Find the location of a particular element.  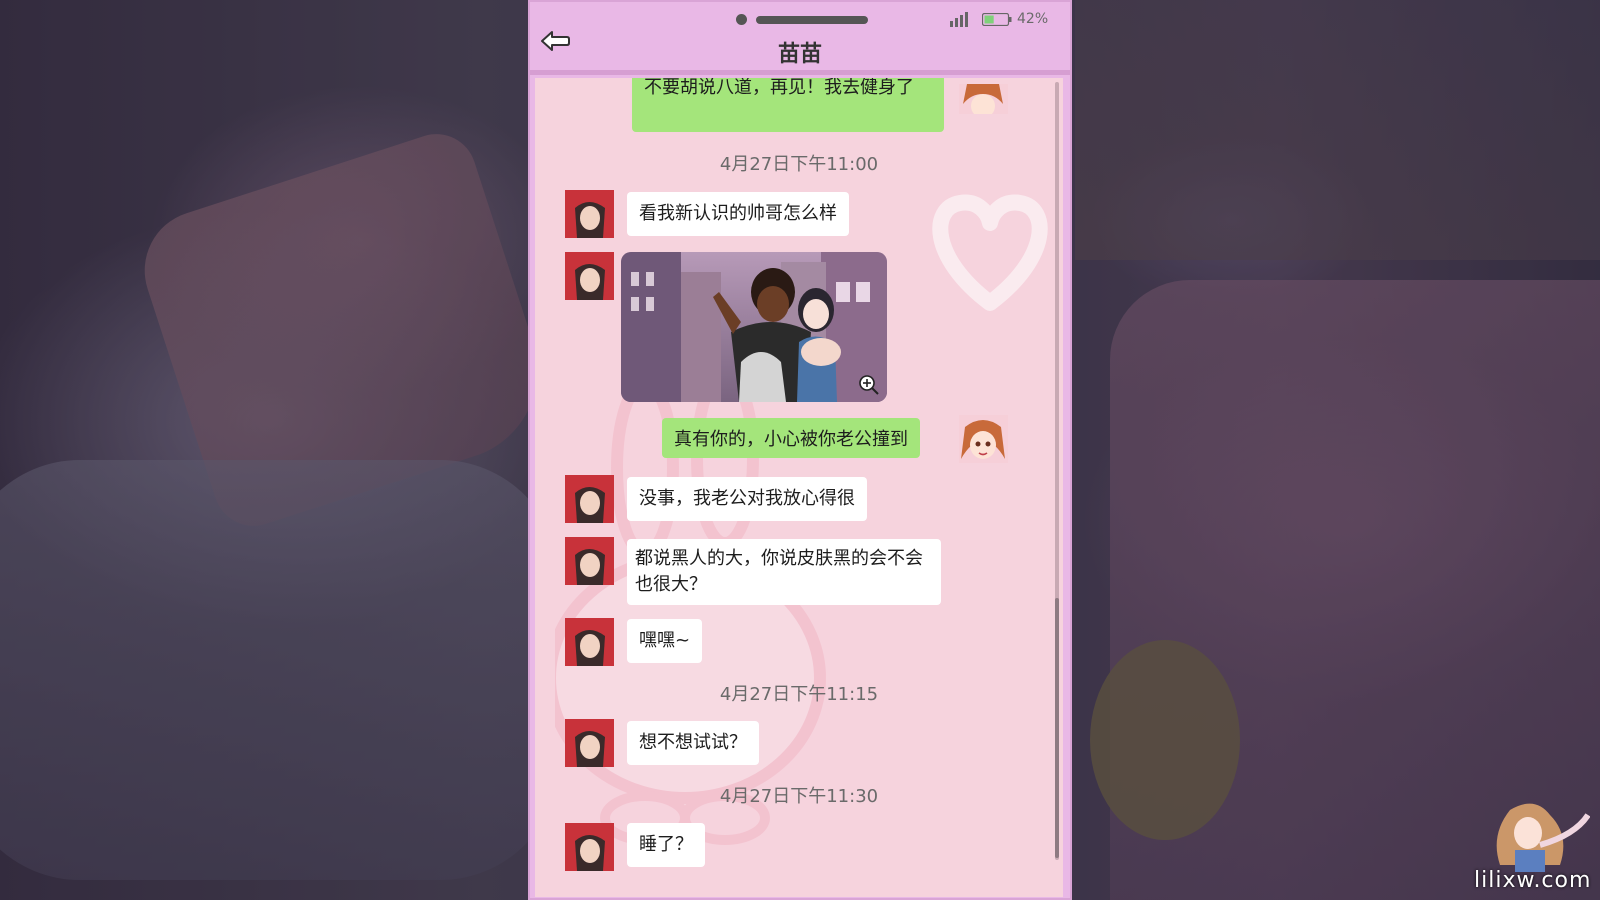

message-text: 都说黑人的大，你说皮肤黑的会不会也很大？ is located at coordinates (779, 571).